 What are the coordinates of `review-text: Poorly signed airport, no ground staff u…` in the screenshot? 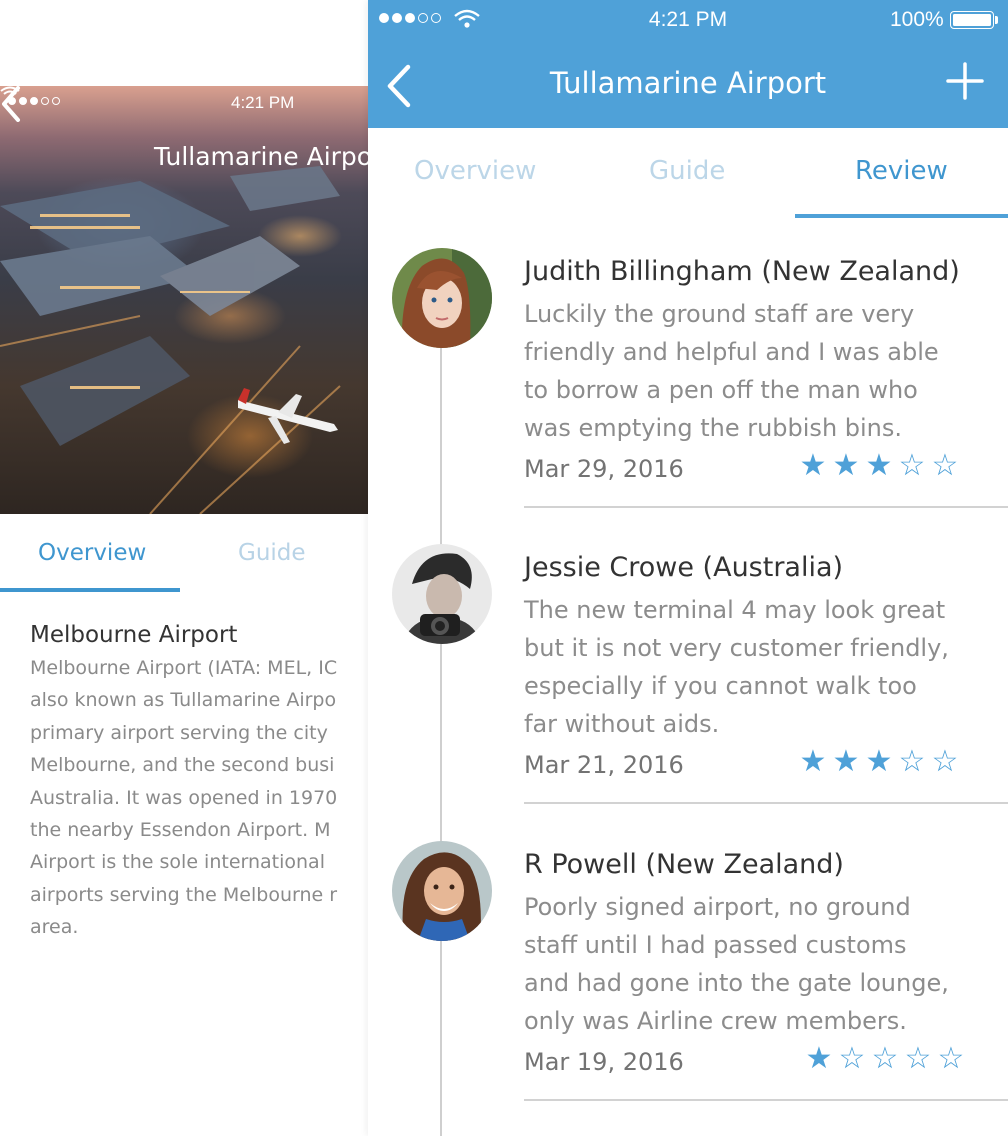 It's located at (736, 964).